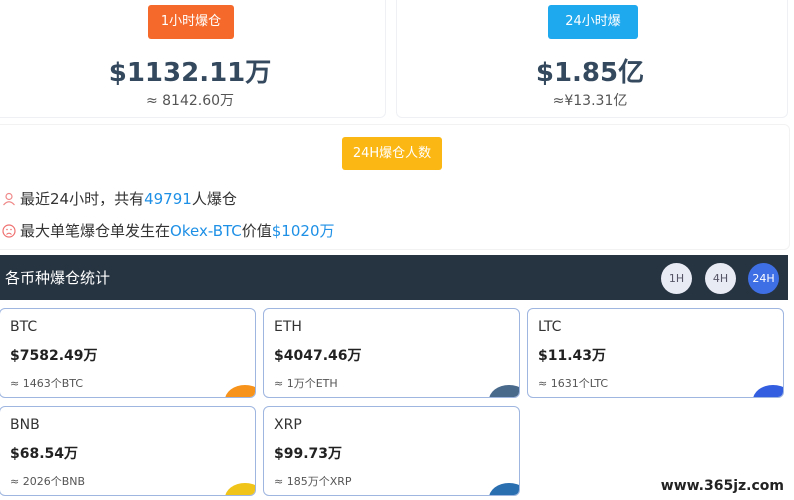 This screenshot has width=794, height=500. Describe the element at coordinates (128, 451) in the screenshot. I see `coin-card-bnb: BNB $68.54万 ≈ 2026个BNB` at that location.